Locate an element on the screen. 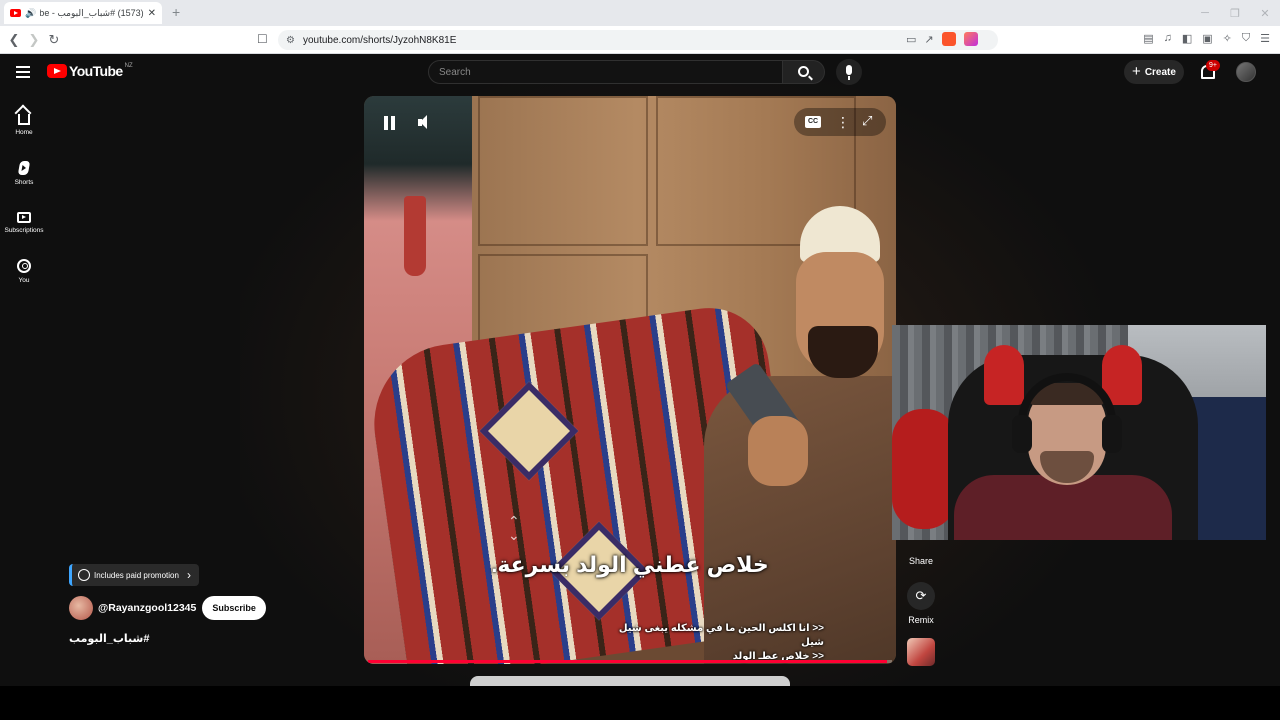 This screenshot has height=720, width=1280. sidebar-item-label: Subscriptions is located at coordinates (24, 230).